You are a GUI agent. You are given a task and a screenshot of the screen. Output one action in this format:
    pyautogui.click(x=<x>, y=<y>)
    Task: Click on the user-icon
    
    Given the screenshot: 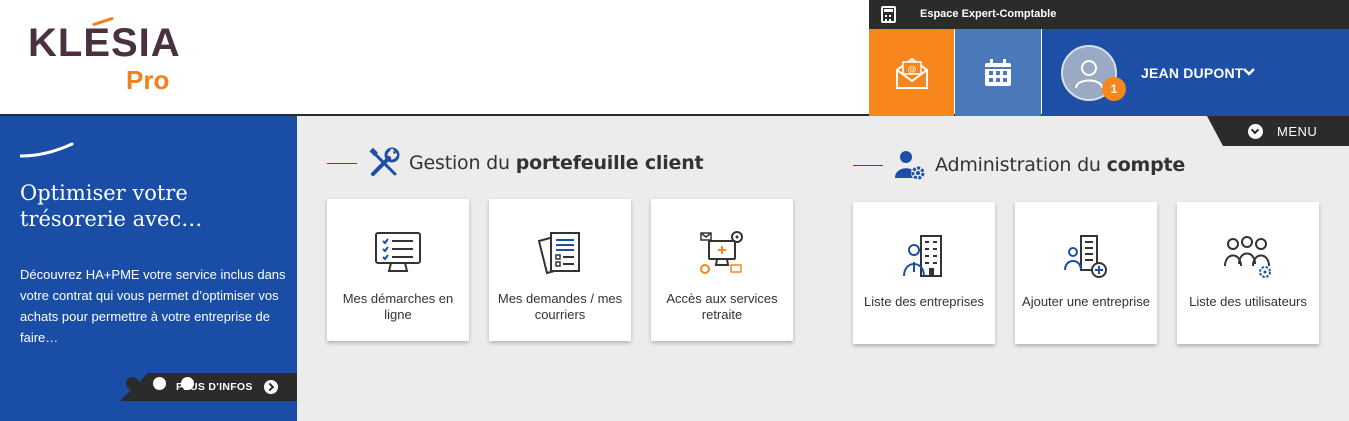 What is the action you would take?
    pyautogui.click(x=1089, y=74)
    